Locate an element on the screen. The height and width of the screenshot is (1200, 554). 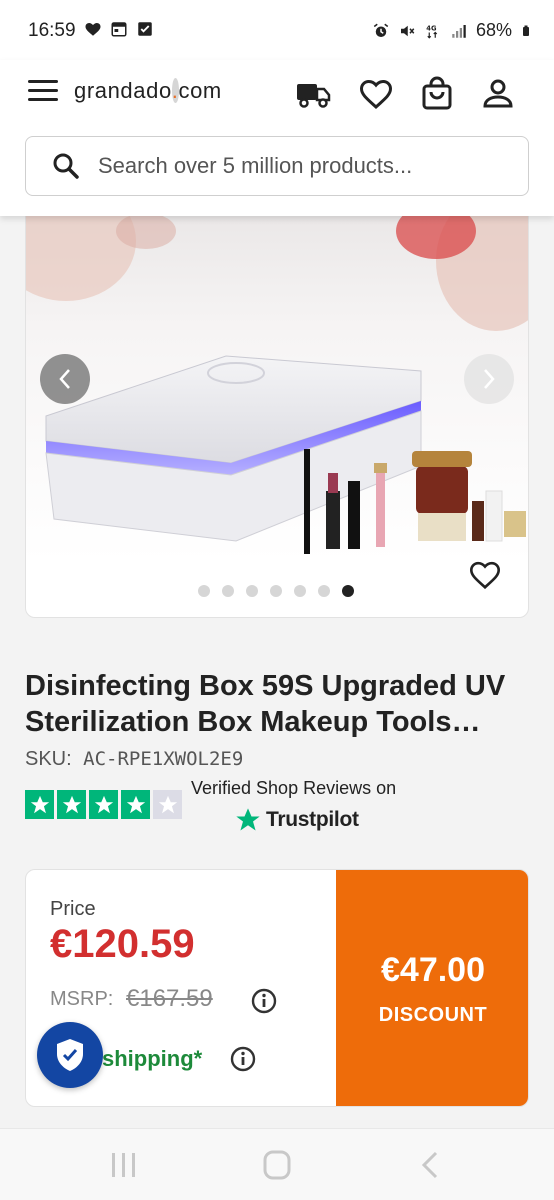
chevron-left-icon is located at coordinates (64, 379).